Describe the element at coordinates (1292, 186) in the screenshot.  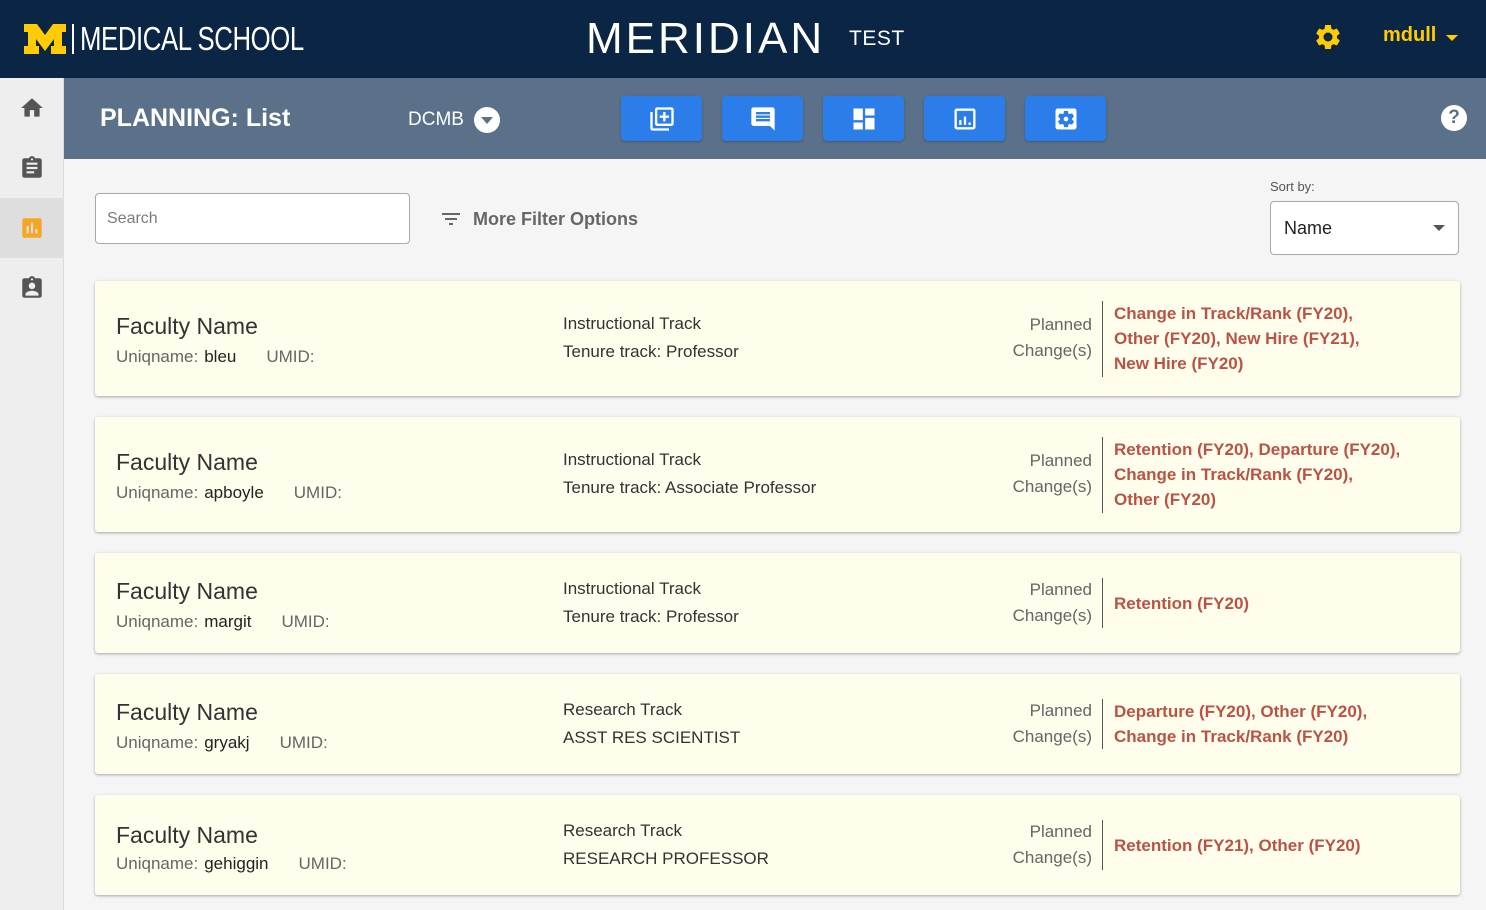
I see `sort-label: Sort by:` at that location.